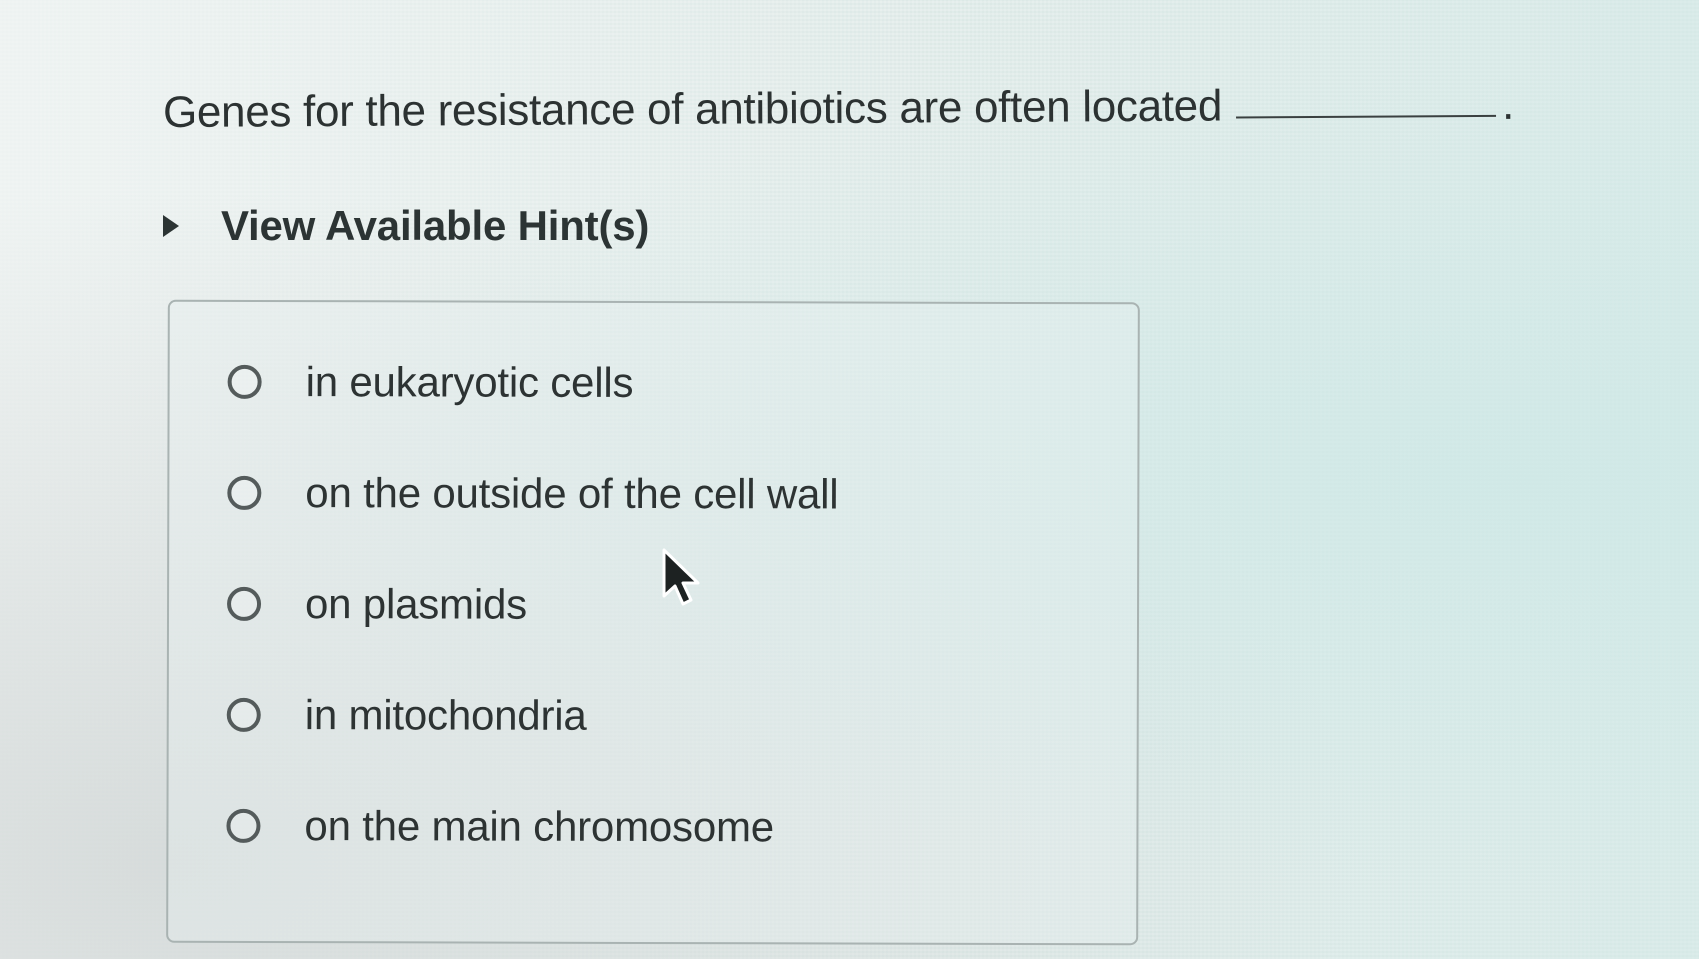  Describe the element at coordinates (445, 715) in the screenshot. I see `option-label: in mitochondria` at that location.